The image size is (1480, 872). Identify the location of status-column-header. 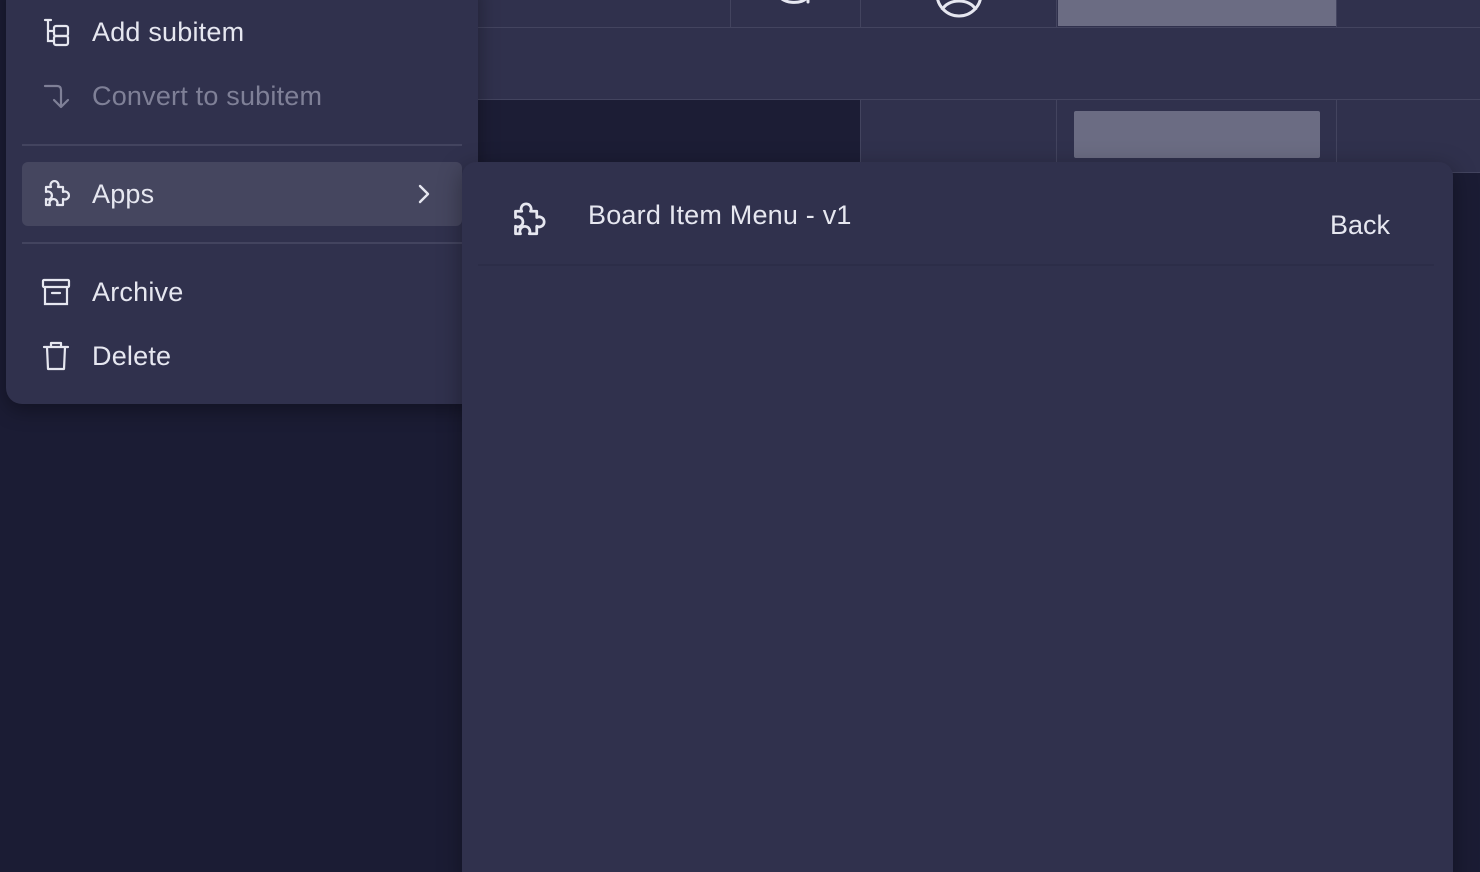
(1197, 13).